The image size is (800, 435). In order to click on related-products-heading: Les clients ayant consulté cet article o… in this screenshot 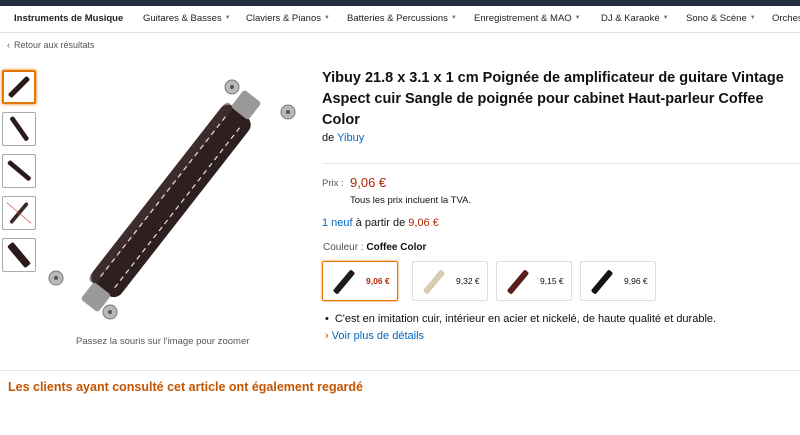, I will do `click(185, 387)`.